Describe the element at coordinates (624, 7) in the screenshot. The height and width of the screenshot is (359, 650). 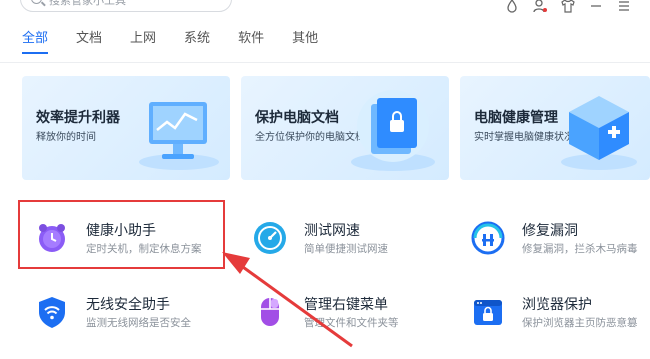
I see `menu-icon` at that location.